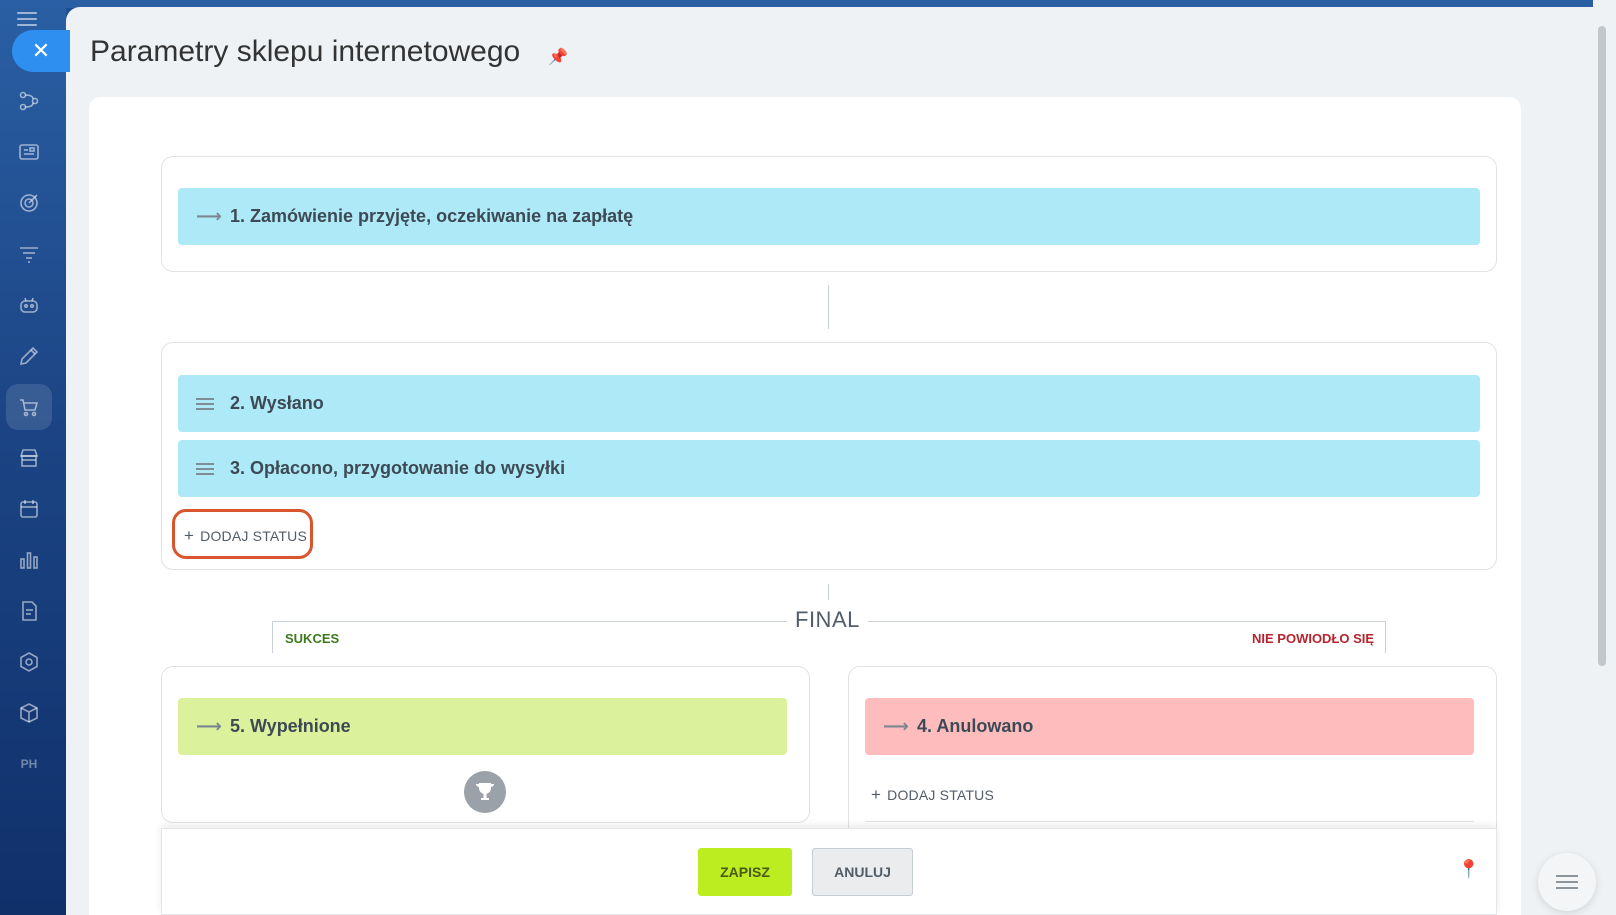  What do you see at coordinates (485, 792) in the screenshot?
I see `trophy-icon` at bounding box center [485, 792].